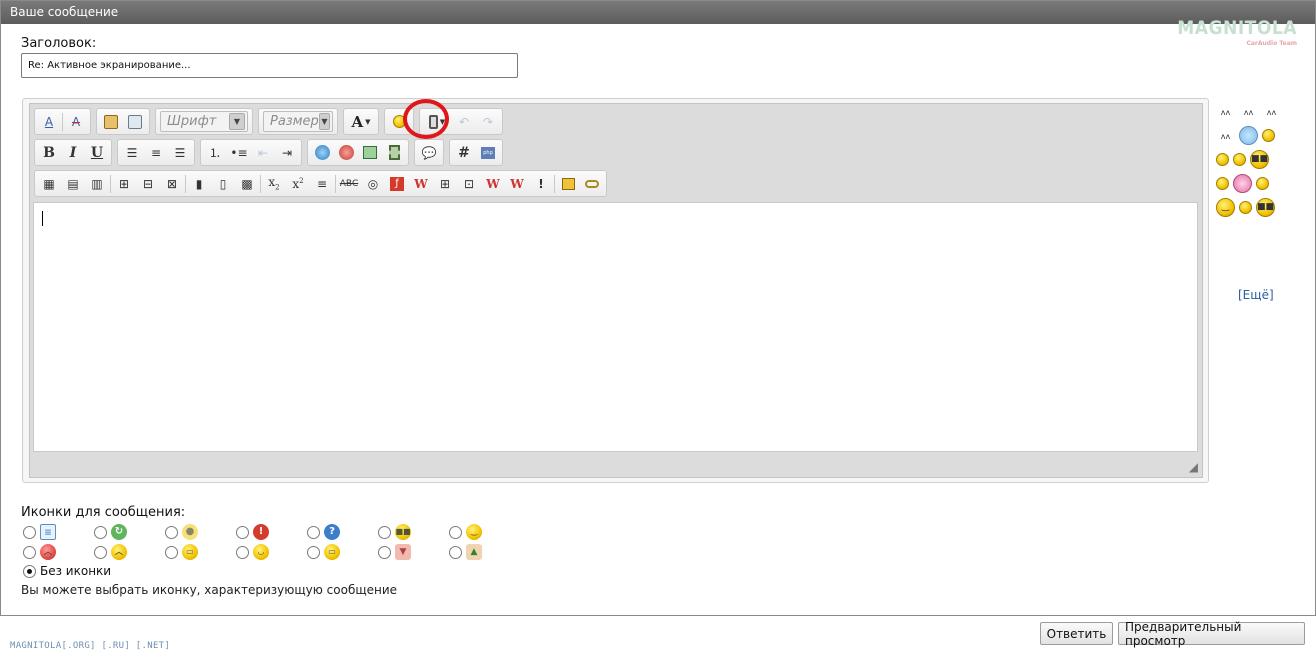  What do you see at coordinates (73, 184) in the screenshot?
I see `table-props-icon: ▤` at bounding box center [73, 184].